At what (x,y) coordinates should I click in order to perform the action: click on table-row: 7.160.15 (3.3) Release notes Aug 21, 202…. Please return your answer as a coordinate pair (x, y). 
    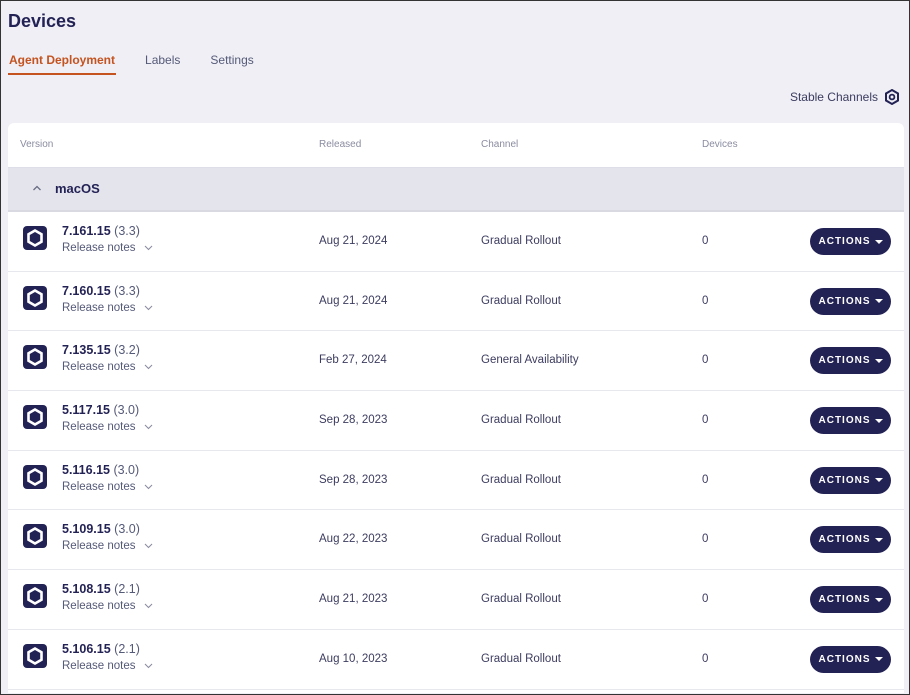
    Looking at the image, I should click on (456, 302).